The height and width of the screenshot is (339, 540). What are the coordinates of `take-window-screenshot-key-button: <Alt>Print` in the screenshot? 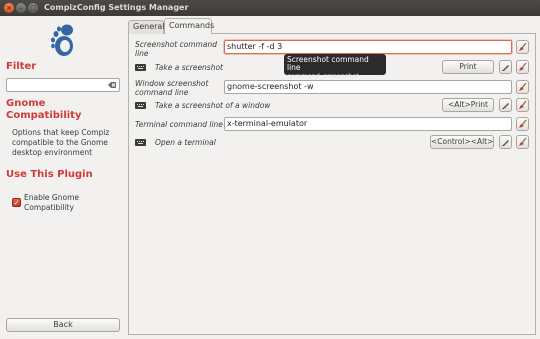 It's located at (468, 105).